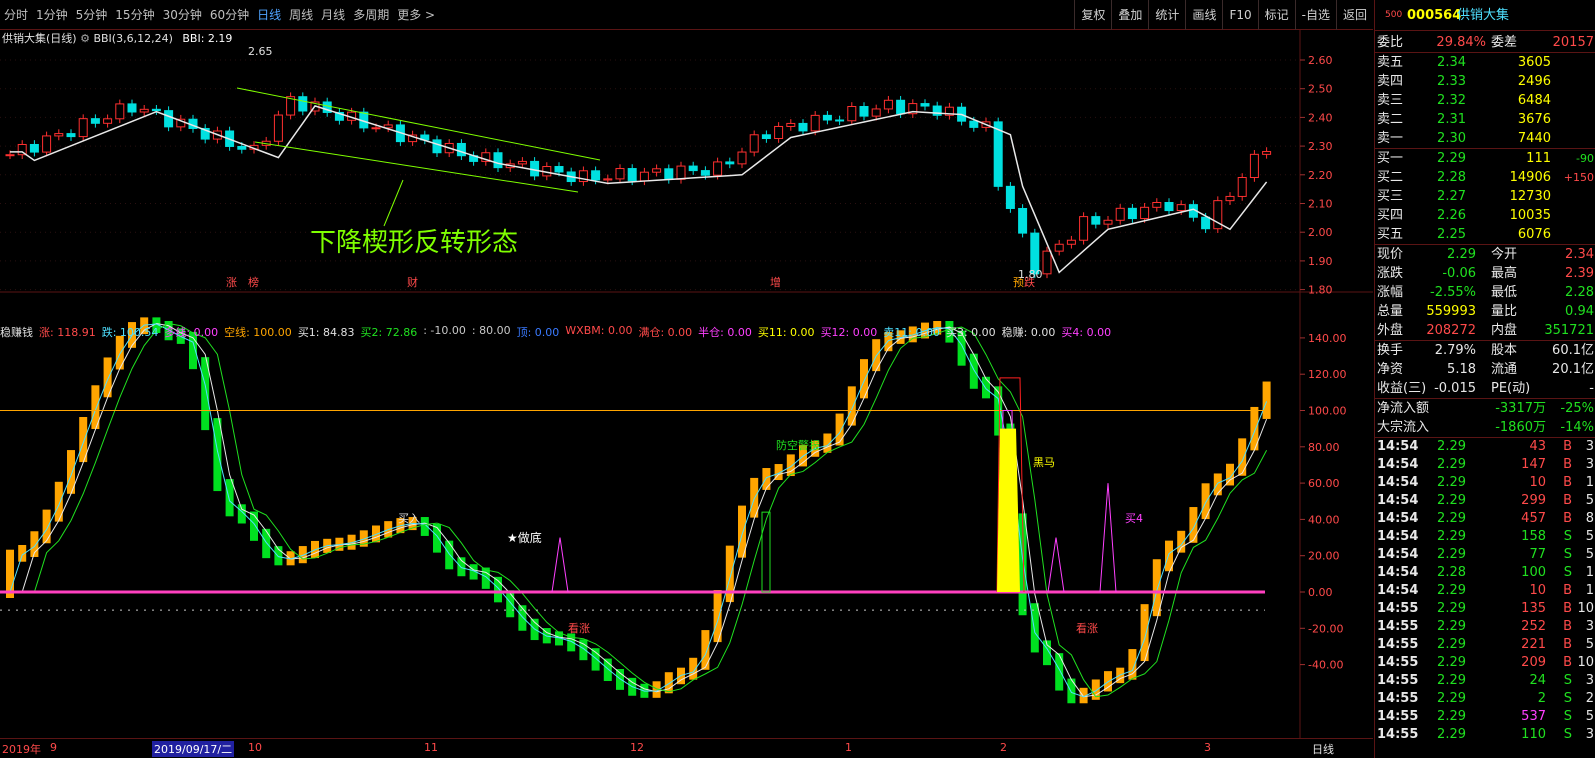 The height and width of the screenshot is (758, 1595). What do you see at coordinates (269, 15) in the screenshot?
I see `period-tab-6: 日线` at bounding box center [269, 15].